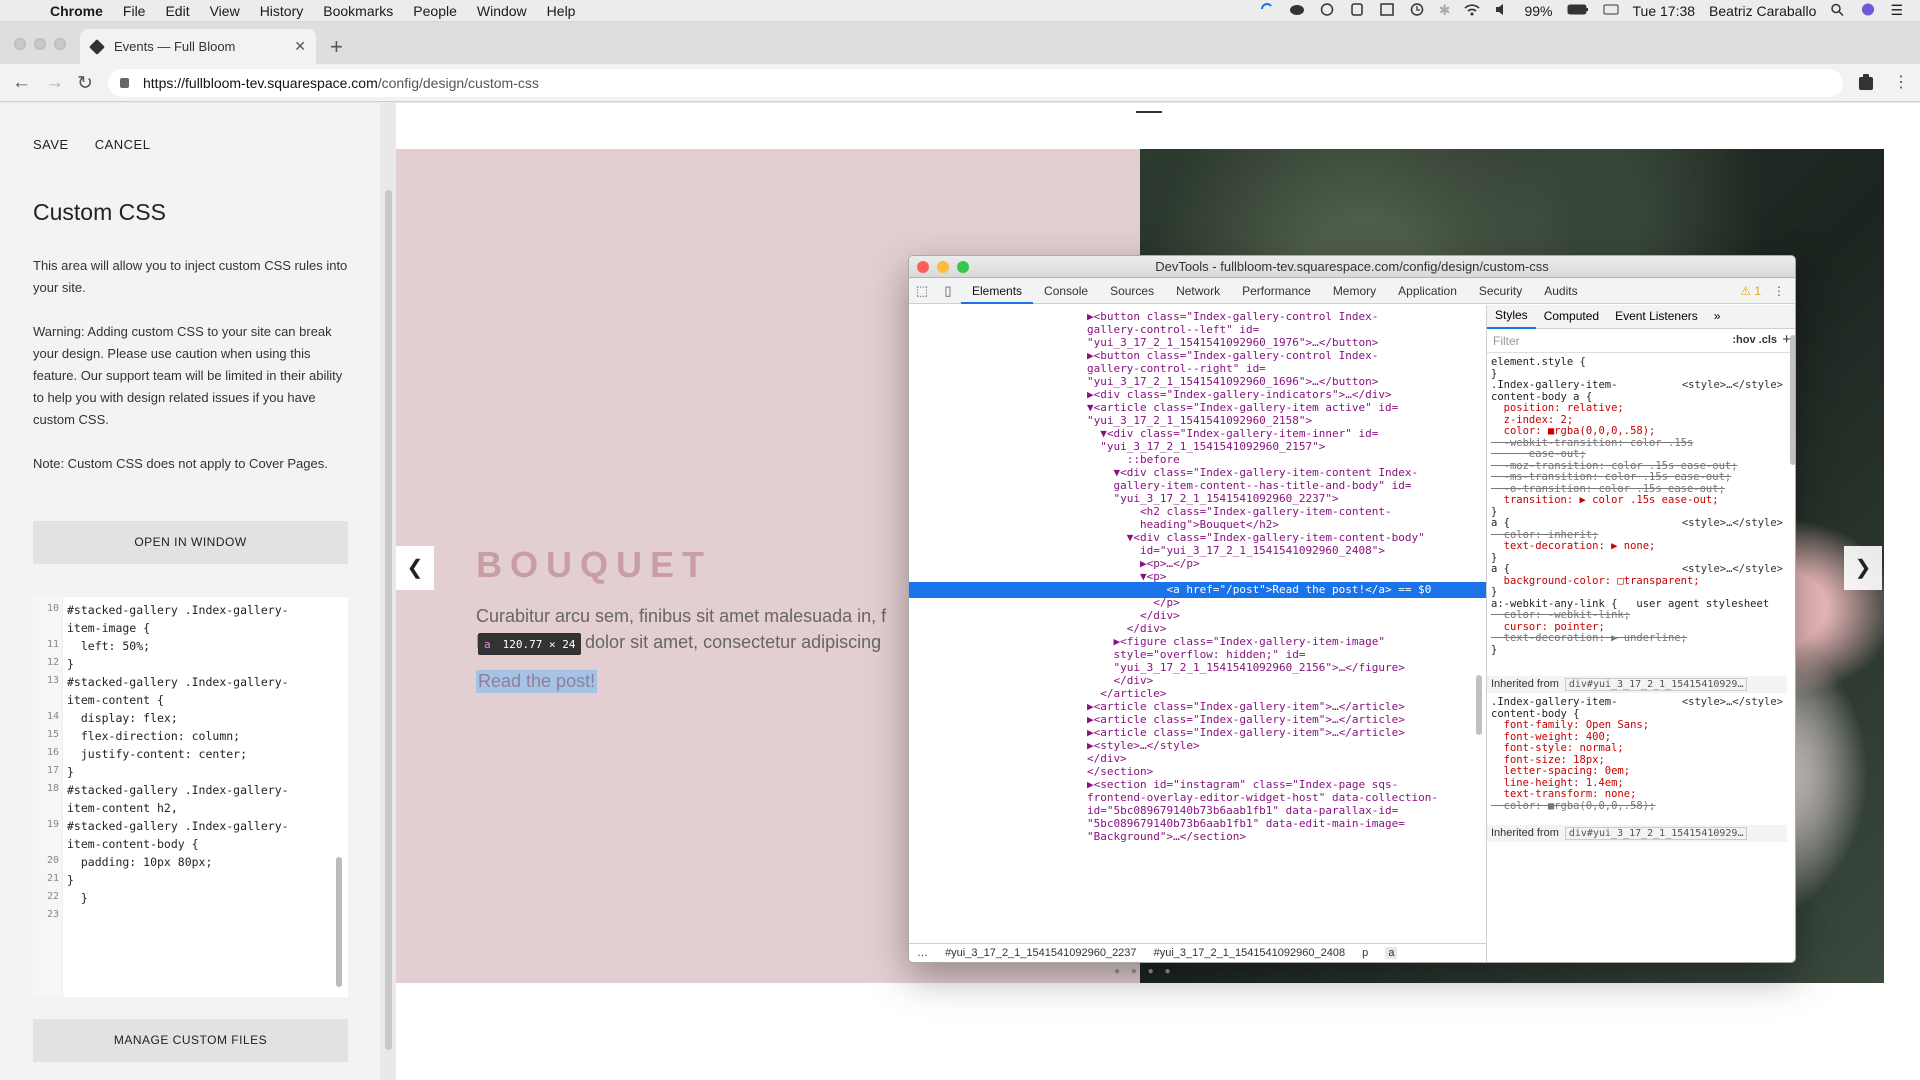  I want to click on css-property-line: background-color: □transparent;, so click(1637, 581).